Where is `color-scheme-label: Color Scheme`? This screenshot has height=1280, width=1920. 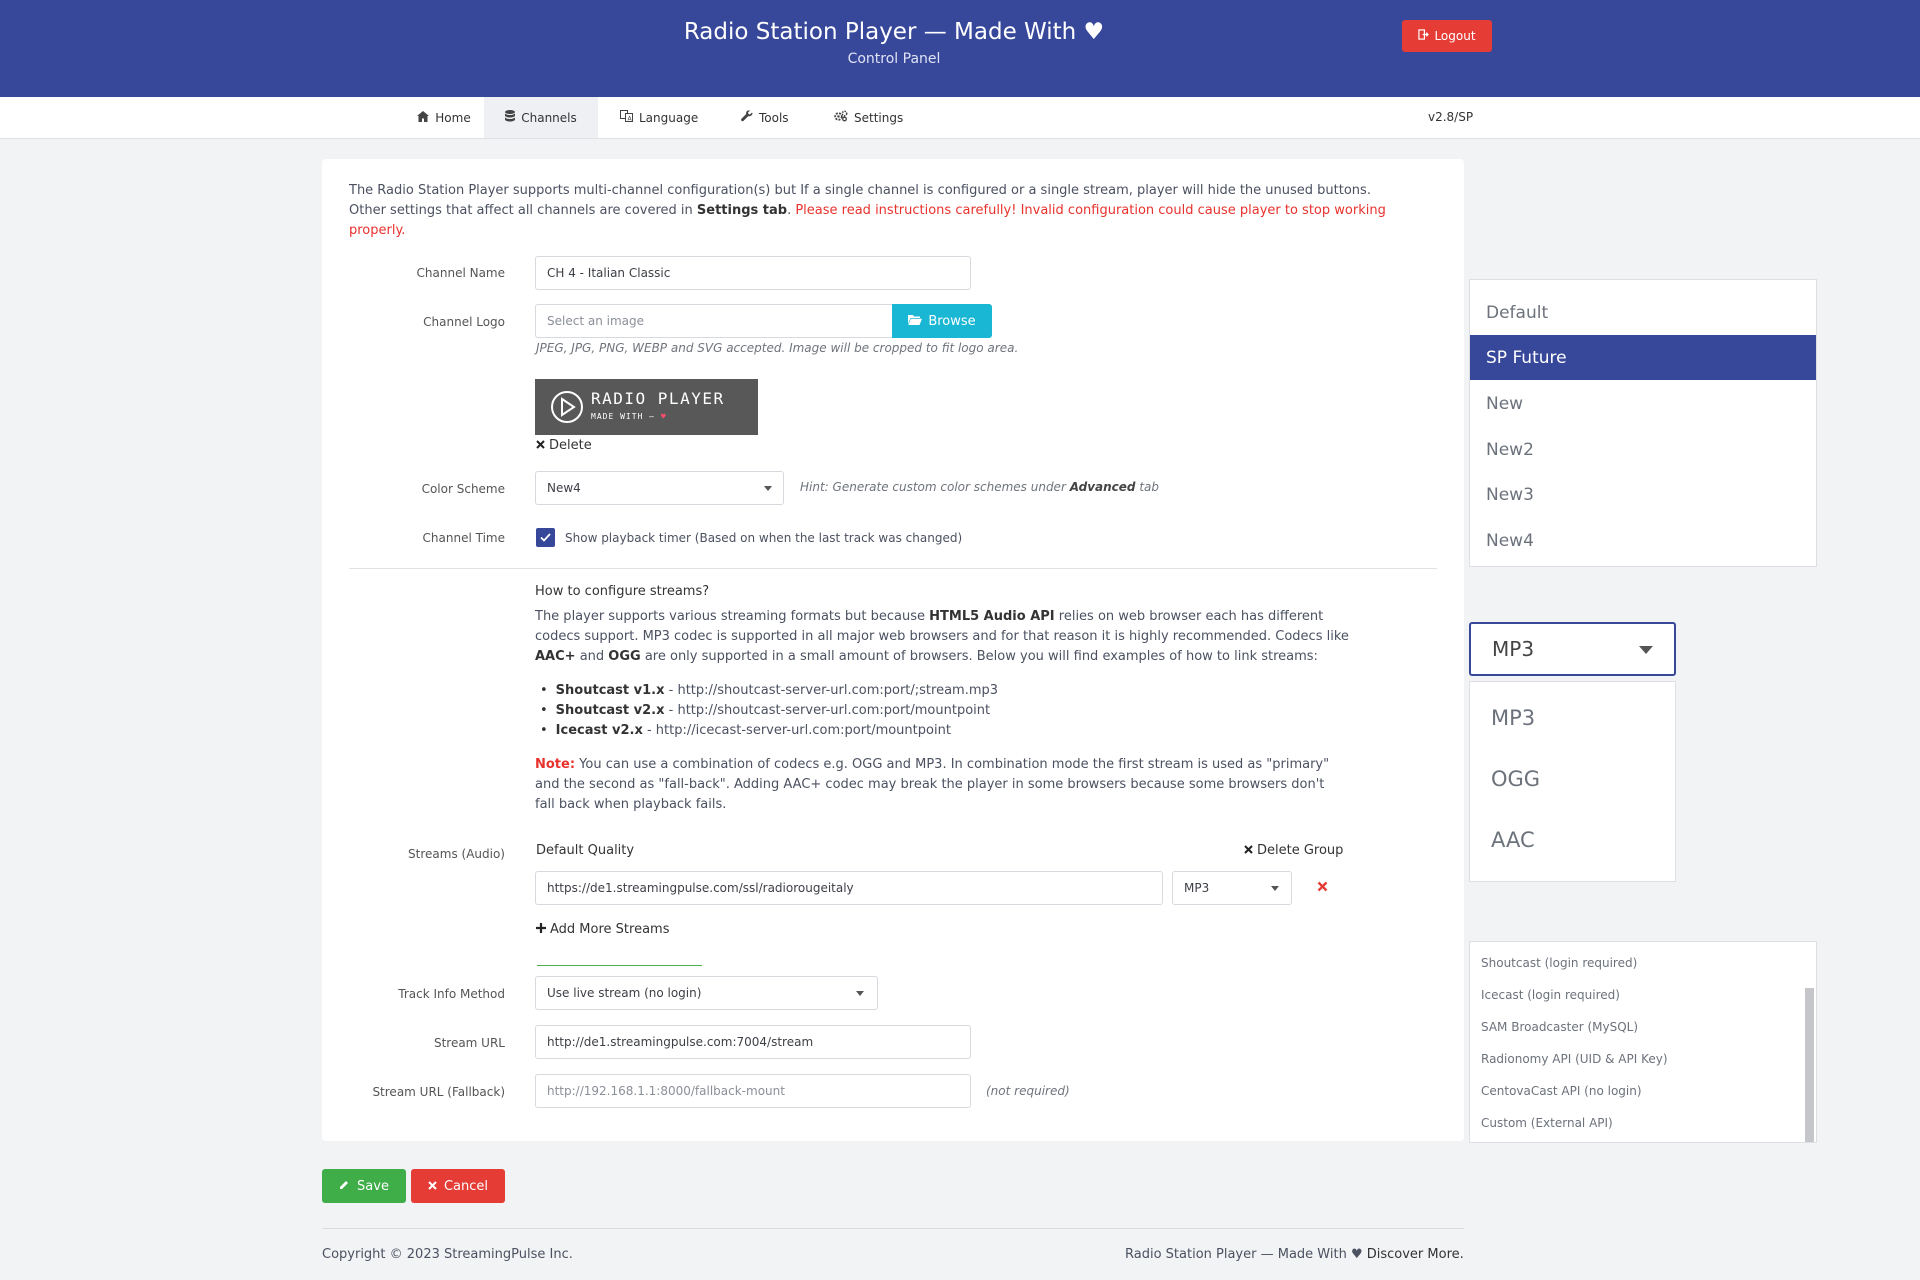 color-scheme-label: Color Scheme is located at coordinates (463, 489).